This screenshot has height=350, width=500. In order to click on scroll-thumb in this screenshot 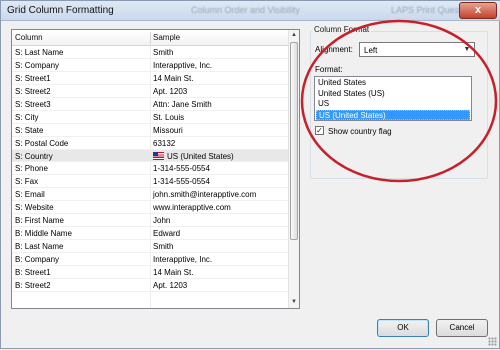, I will do `click(294, 141)`.